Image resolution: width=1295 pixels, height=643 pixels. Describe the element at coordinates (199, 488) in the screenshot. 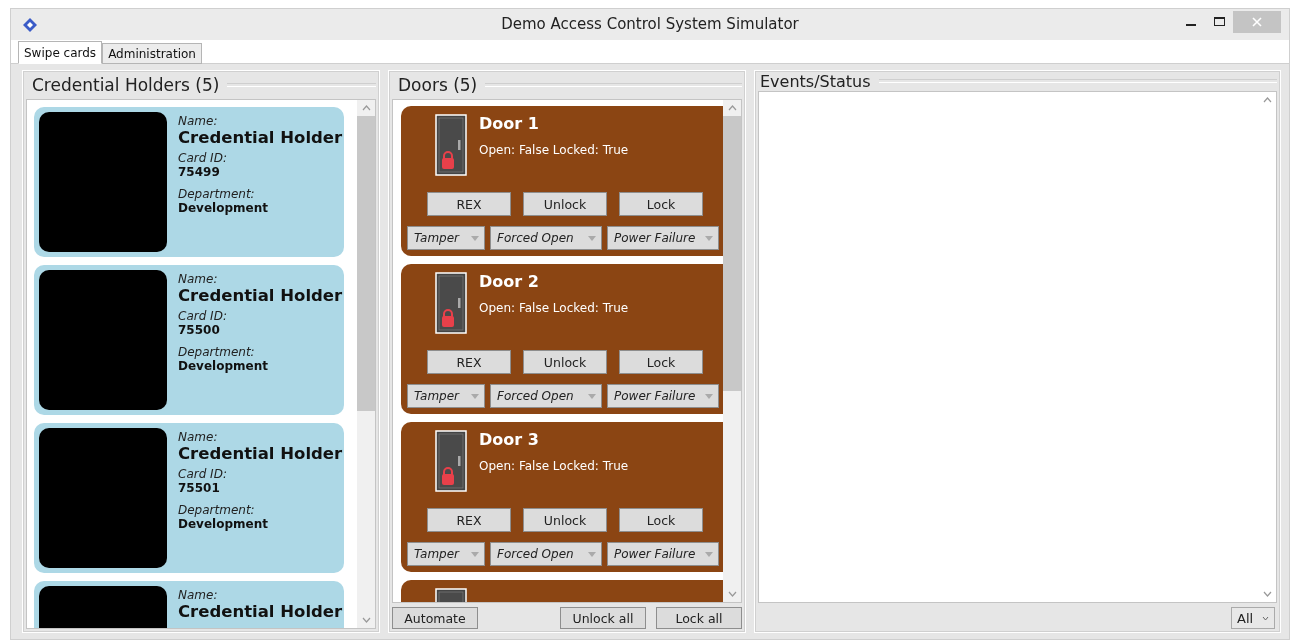

I see `card-id: 75501` at that location.